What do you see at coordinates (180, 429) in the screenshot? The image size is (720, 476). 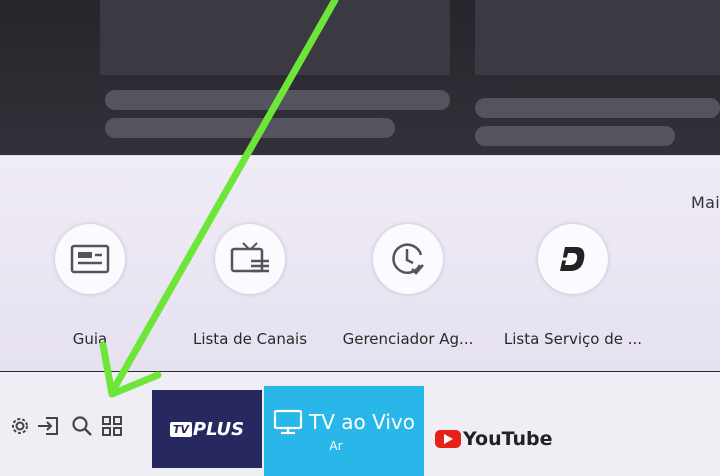 I see `tvplus-badge: TV` at bounding box center [180, 429].